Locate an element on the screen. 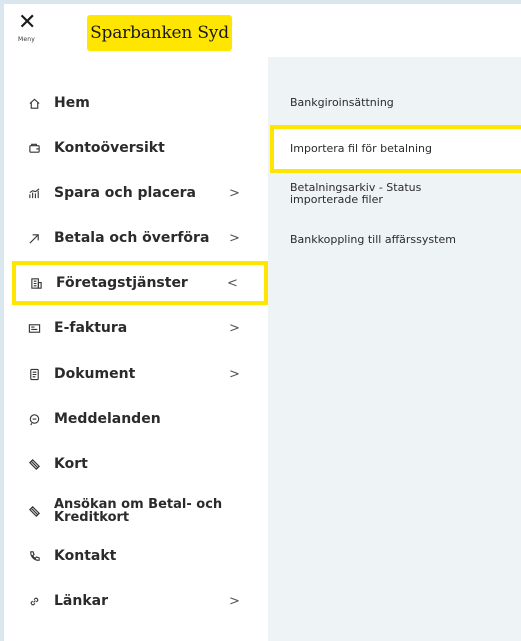  nav-label: Dokument is located at coordinates (95, 374).